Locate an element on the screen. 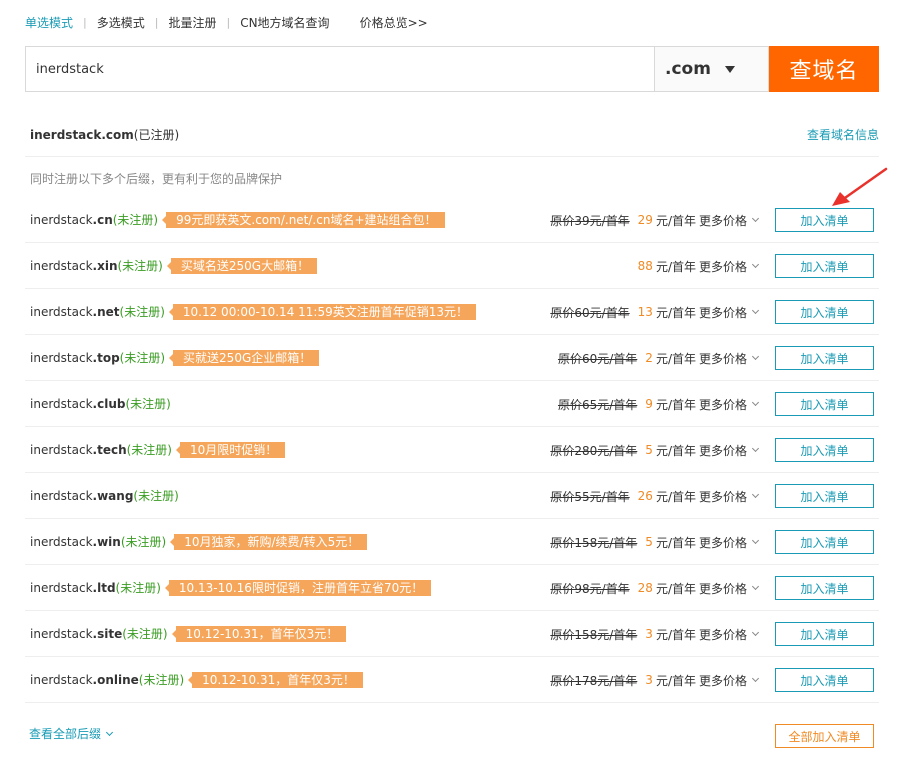 The width and height of the screenshot is (904, 771). domain-suffix: .xin is located at coordinates (105, 265).